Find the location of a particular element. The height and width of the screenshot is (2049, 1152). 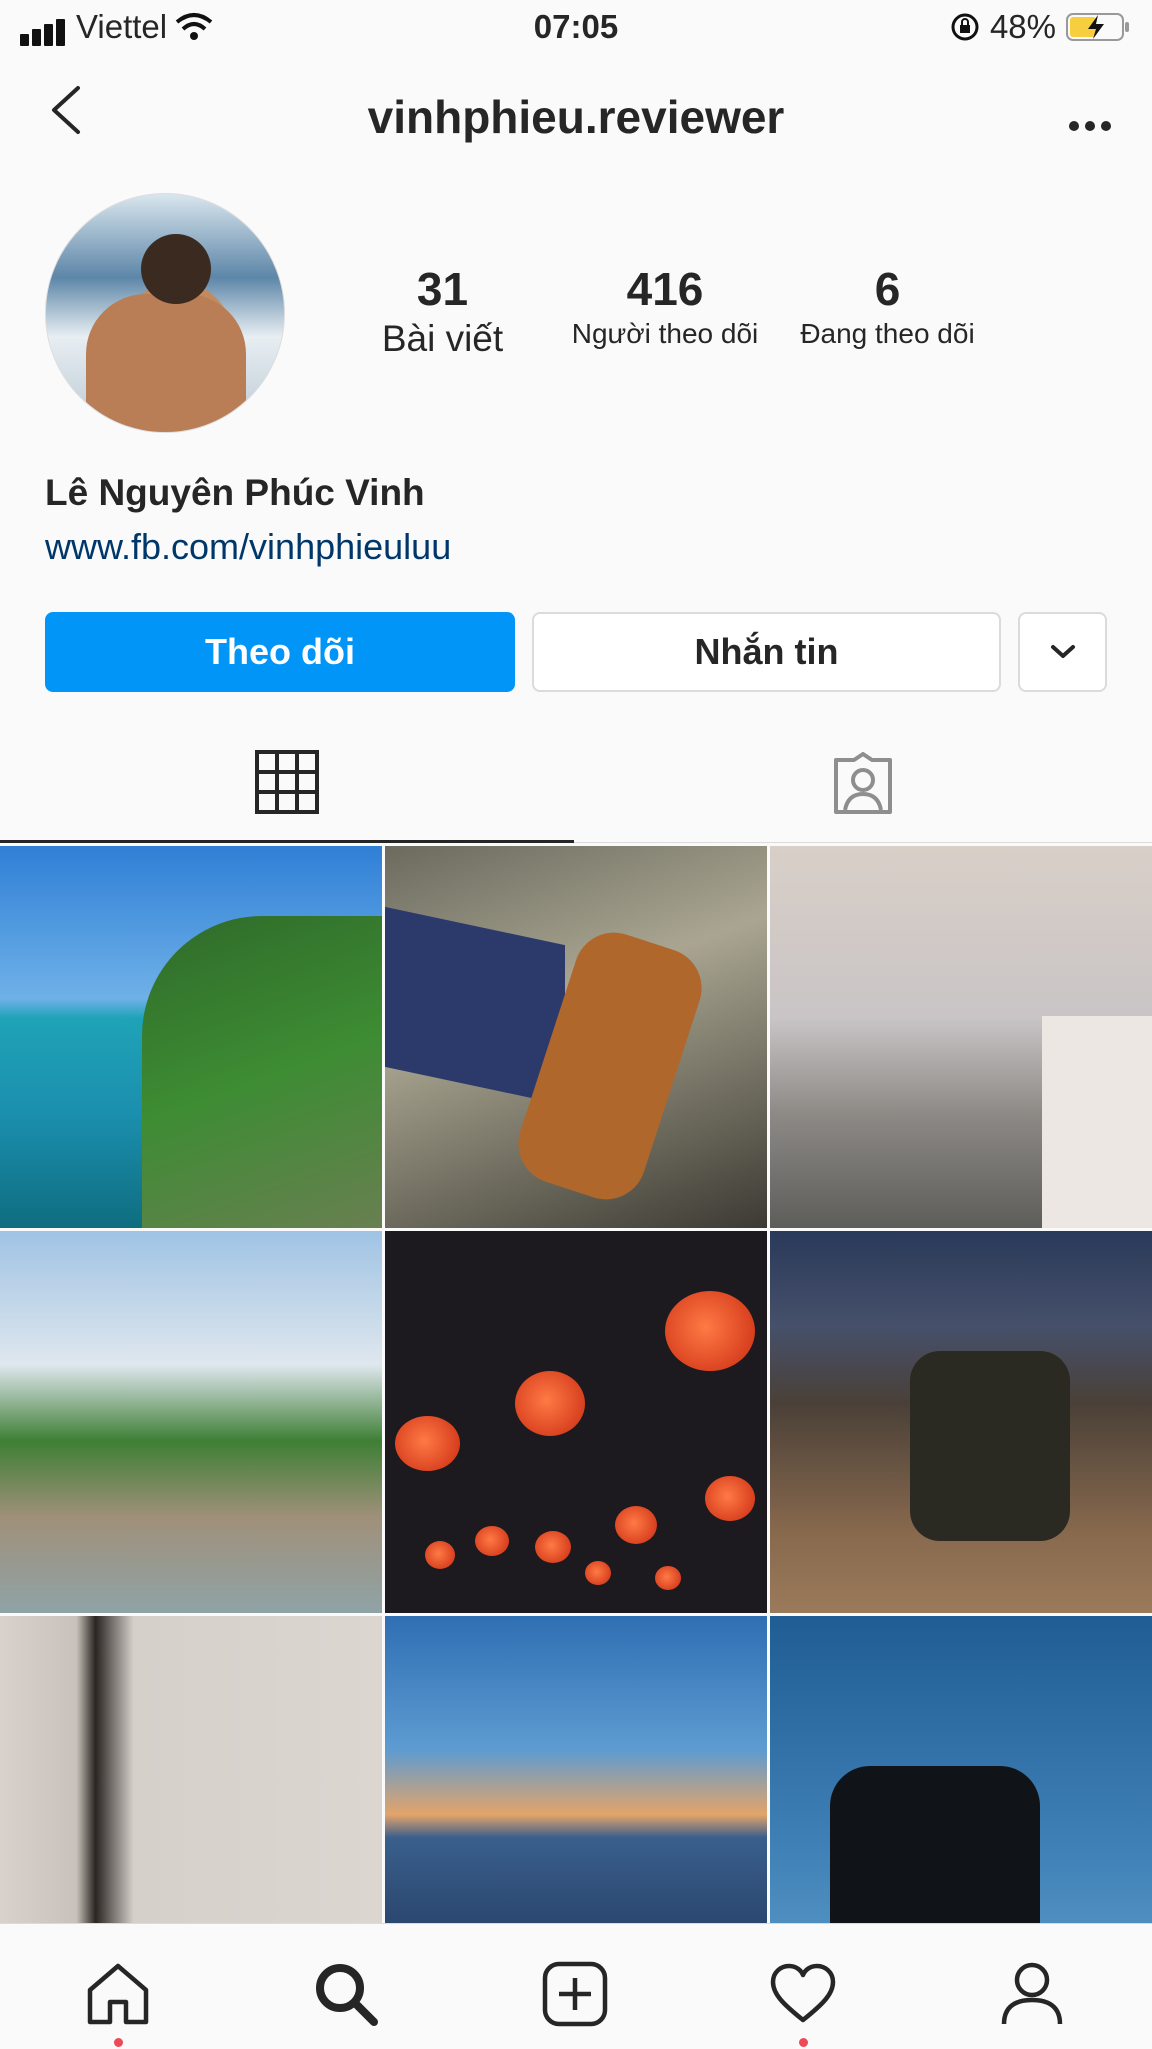

status-right: 48% is located at coordinates (1040, 27).